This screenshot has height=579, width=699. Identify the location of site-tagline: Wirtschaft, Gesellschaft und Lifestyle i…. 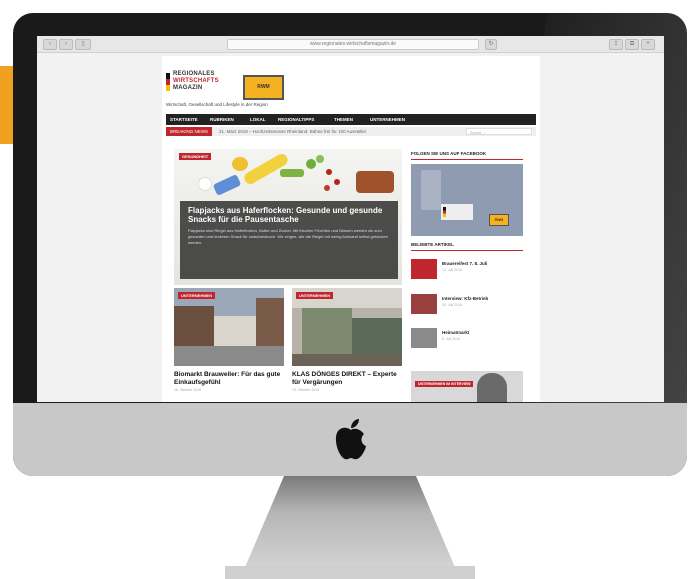
(217, 104).